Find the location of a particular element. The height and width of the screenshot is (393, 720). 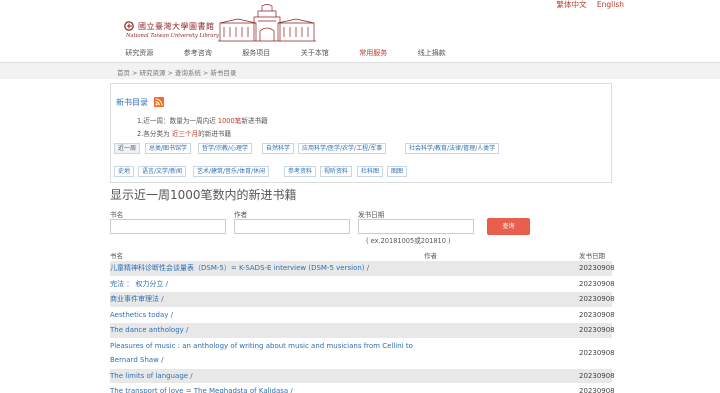

category-social-science-library: 杜科图 is located at coordinates (370, 171).